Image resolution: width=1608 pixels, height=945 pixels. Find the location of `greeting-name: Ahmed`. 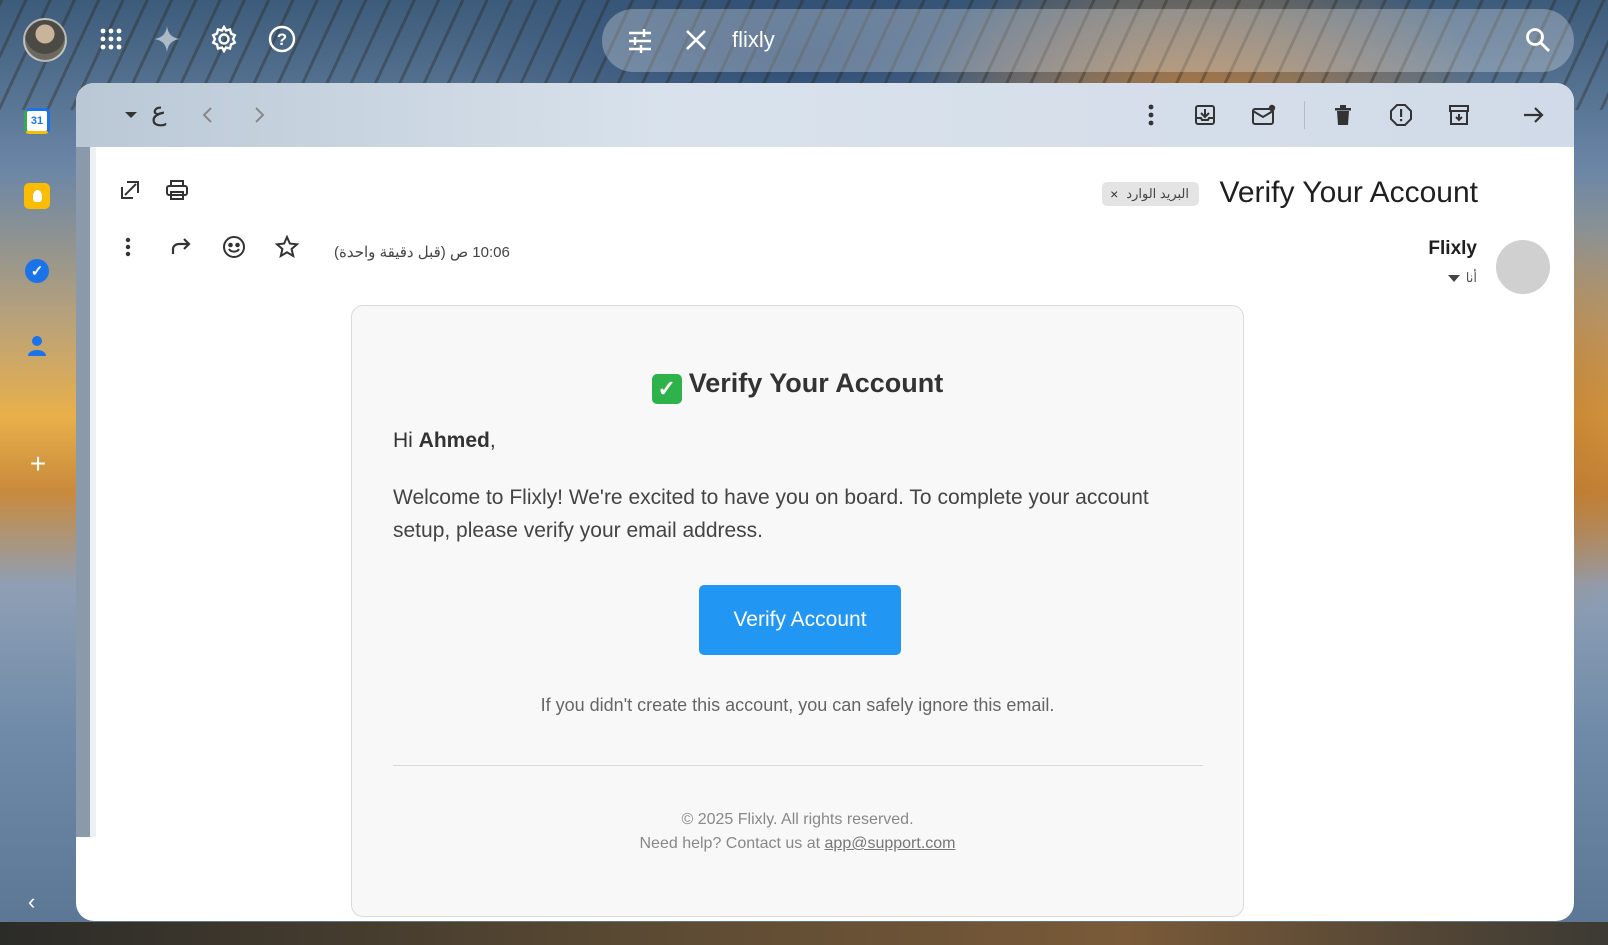

greeting-name: Ahmed is located at coordinates (454, 440).